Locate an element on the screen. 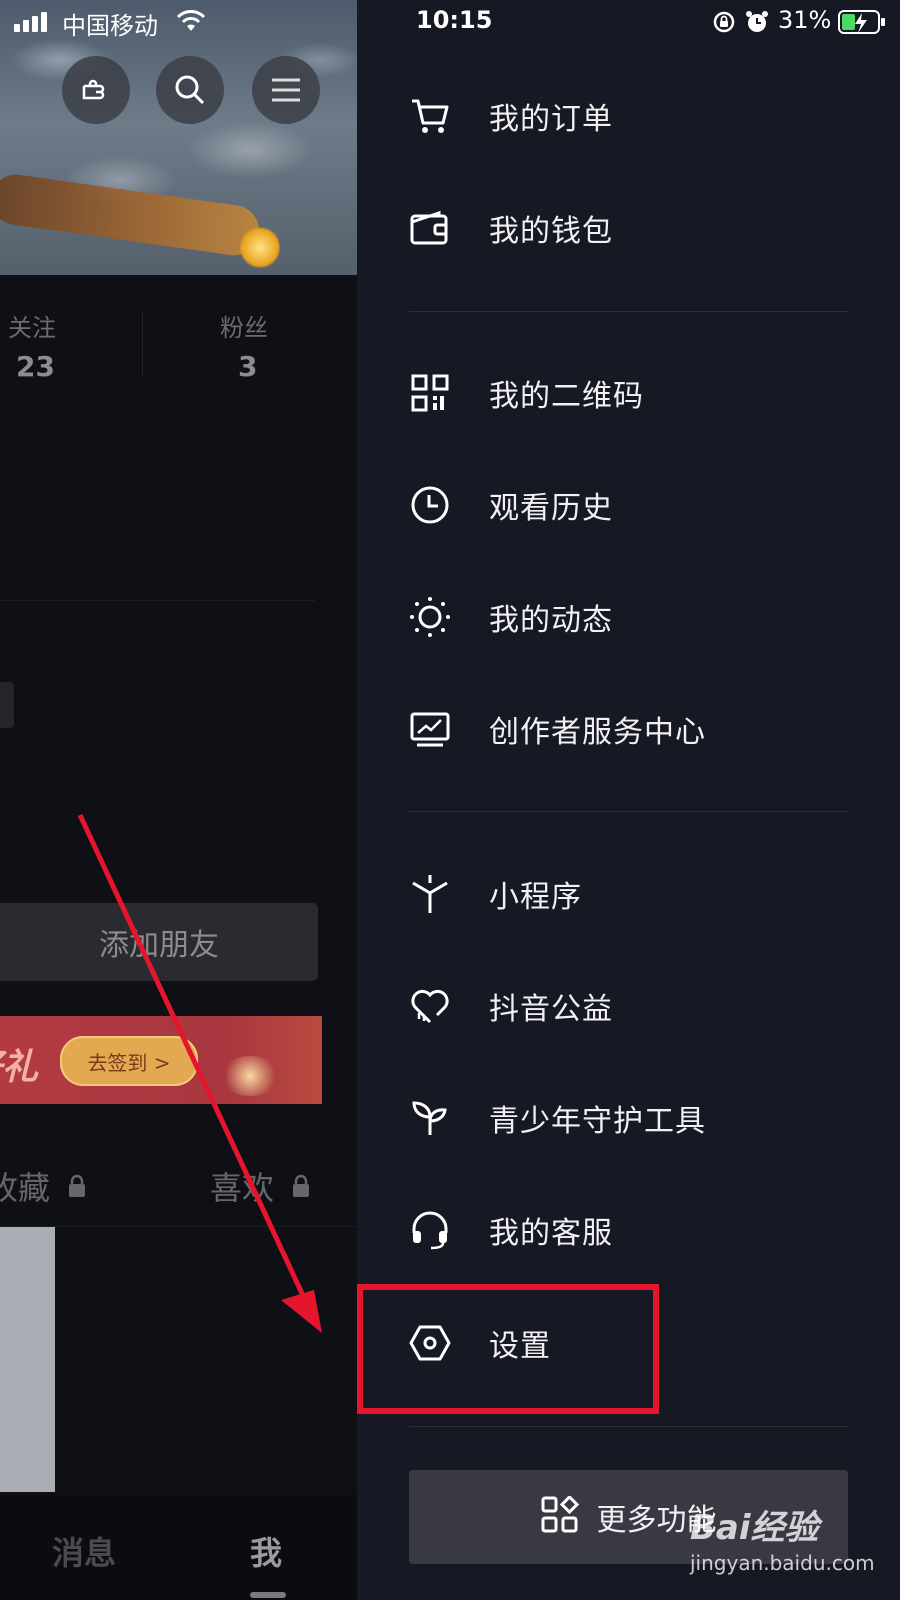  baidu-watermark: Bai经验 jingyan.baidu.com is located at coordinates (790, 1545).